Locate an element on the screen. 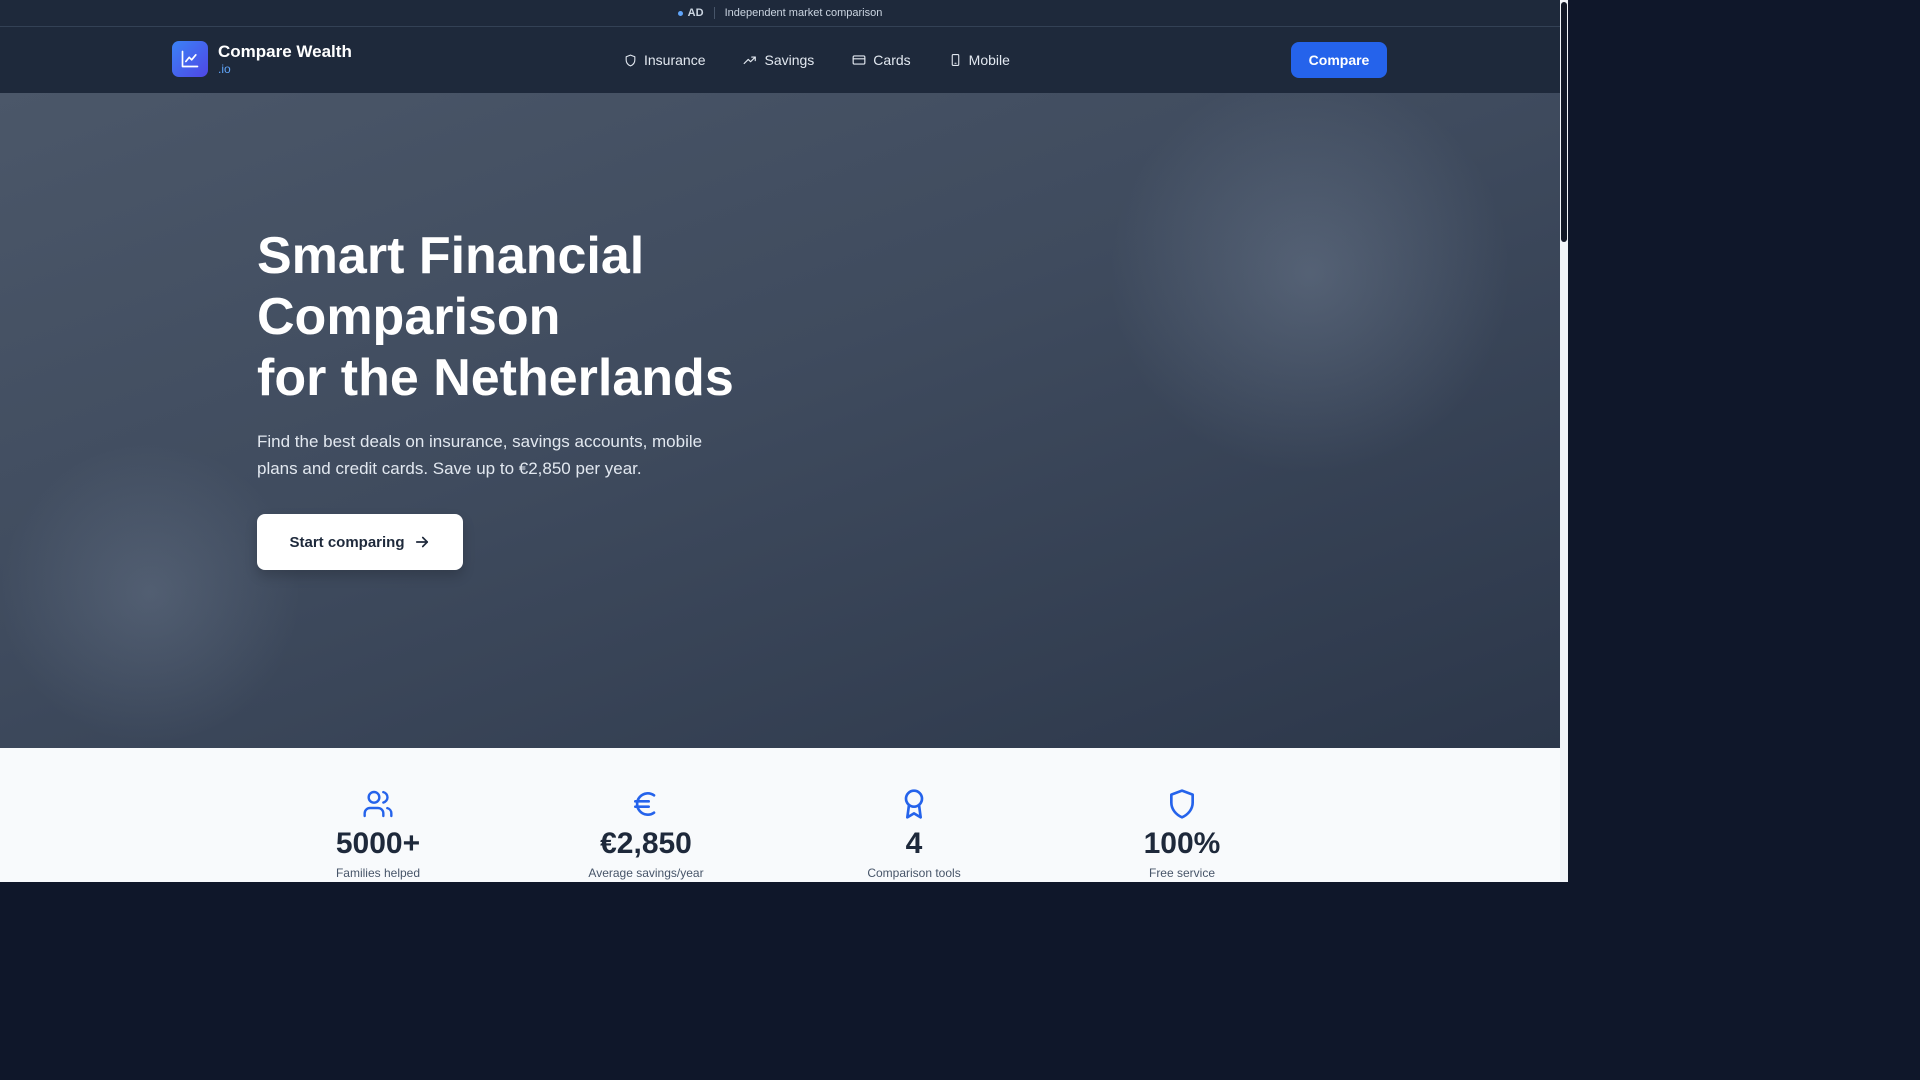  nav-item-savings: Savings is located at coordinates (778, 60).